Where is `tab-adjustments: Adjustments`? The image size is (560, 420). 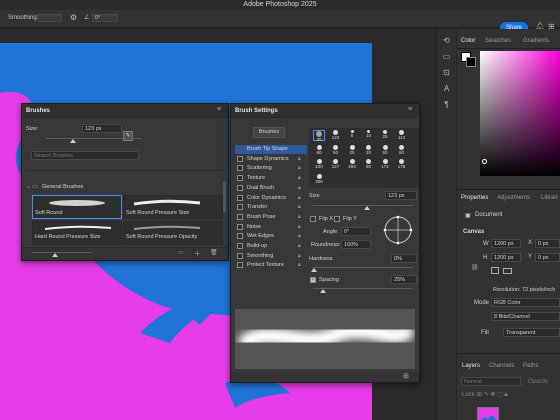
tab-adjustments: Adjustments is located at coordinates (513, 198).